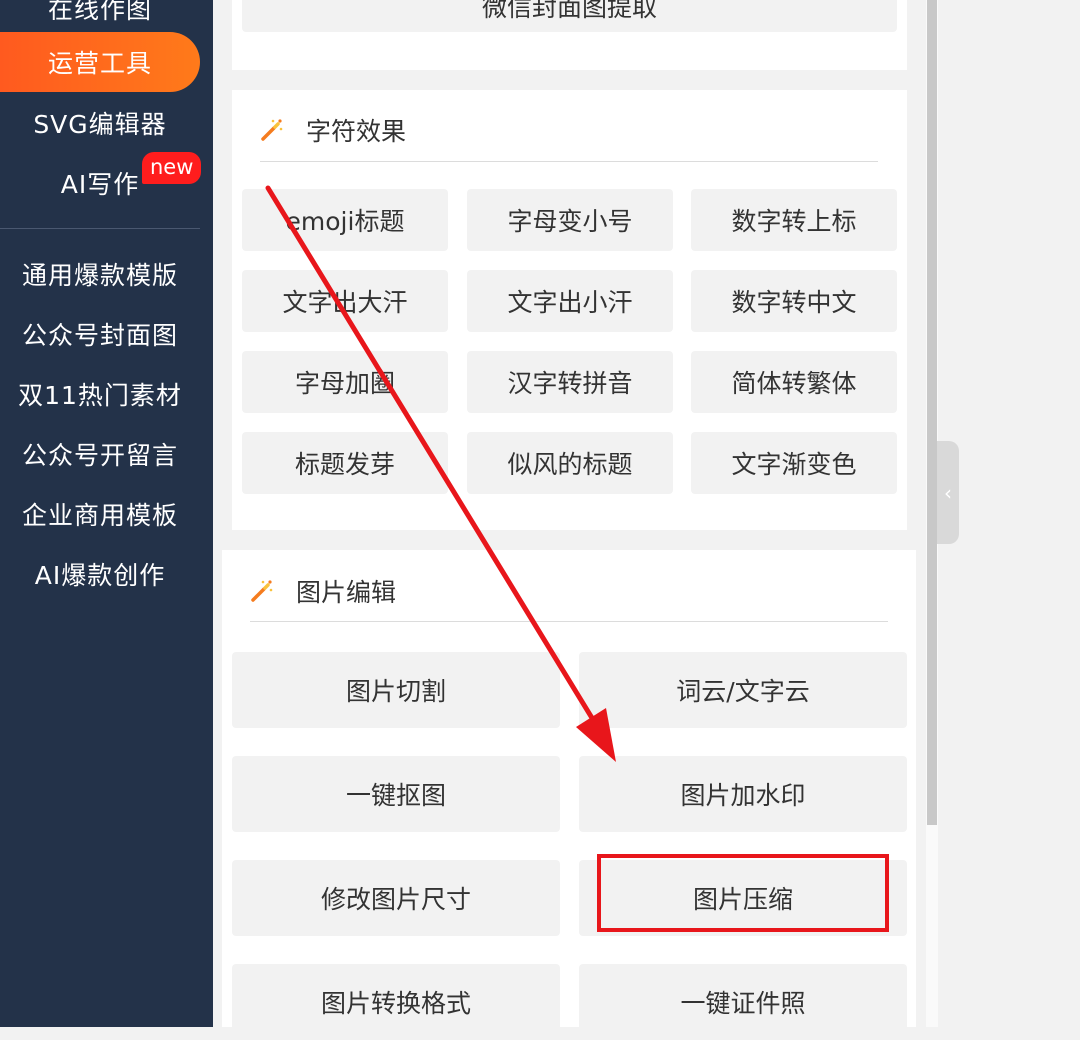  Describe the element at coordinates (100, 514) in the screenshot. I see `sidebar-item-business-templates: 企业商用模板` at that location.